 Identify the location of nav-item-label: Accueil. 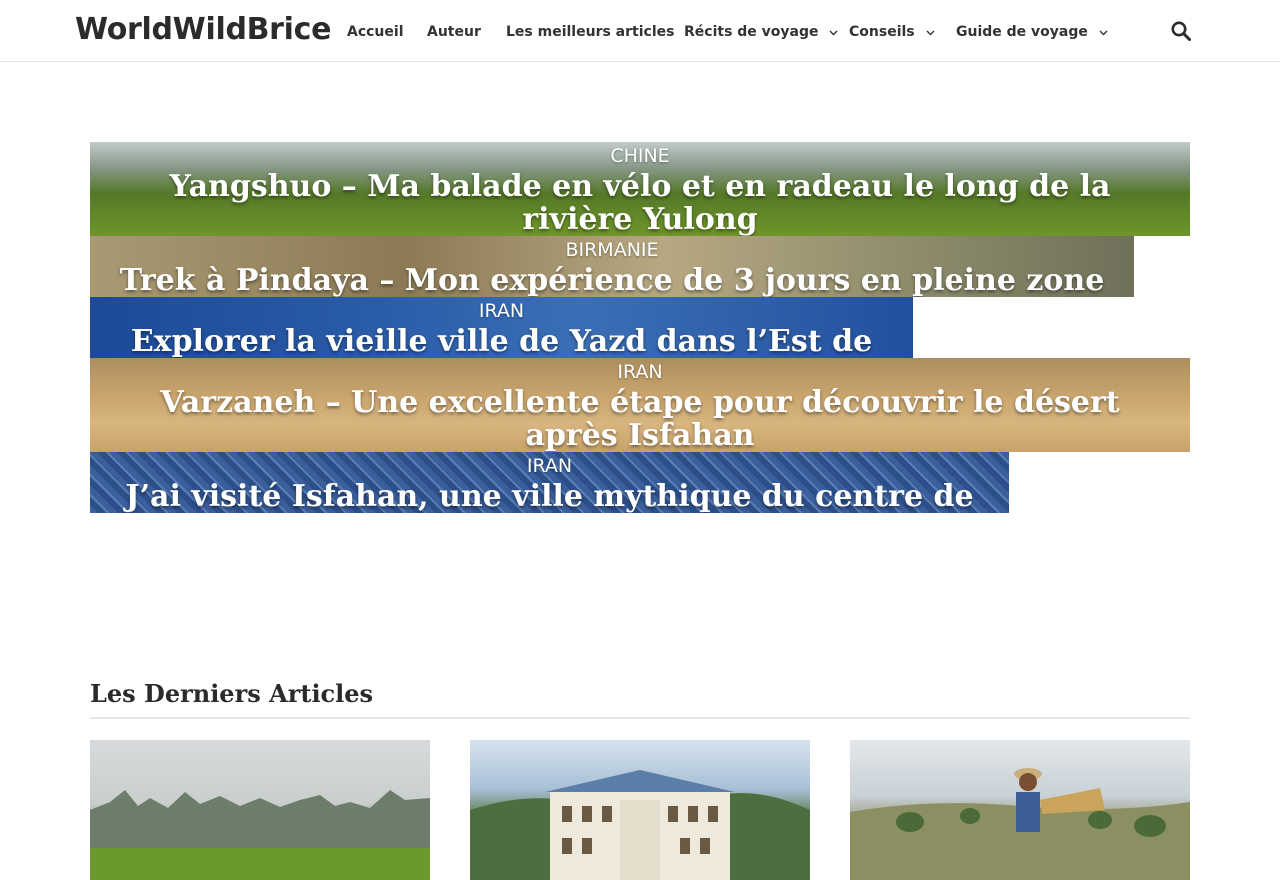
(375, 32).